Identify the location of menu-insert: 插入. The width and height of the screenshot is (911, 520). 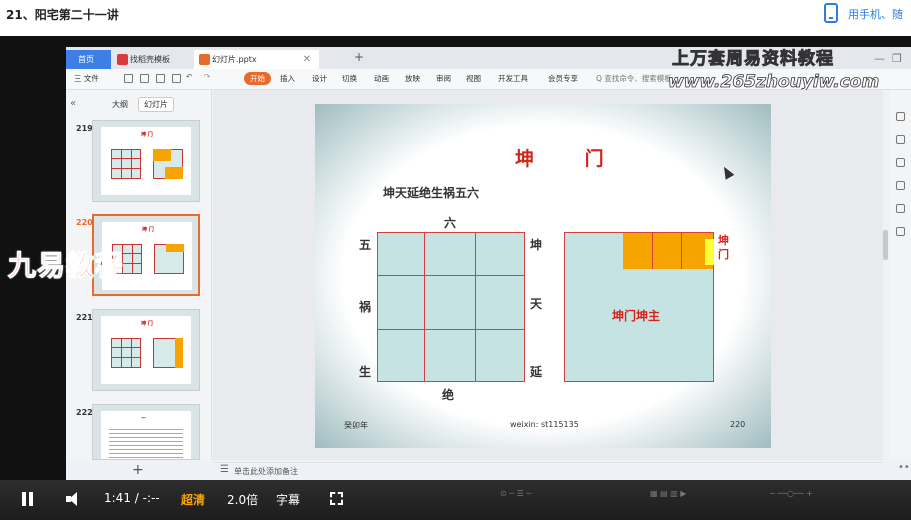
(287, 78).